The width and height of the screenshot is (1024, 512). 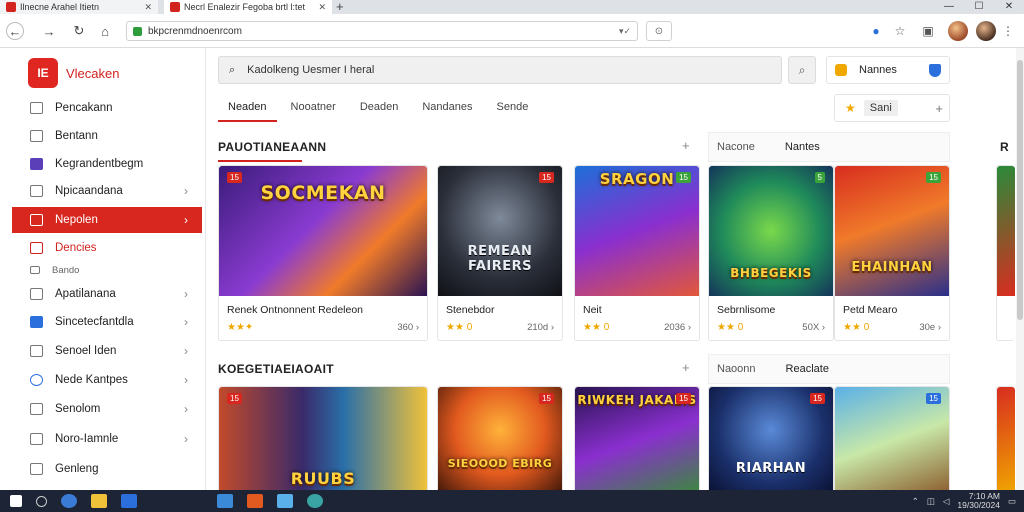 I want to click on home-icon: ⌂, so click(x=105, y=31).